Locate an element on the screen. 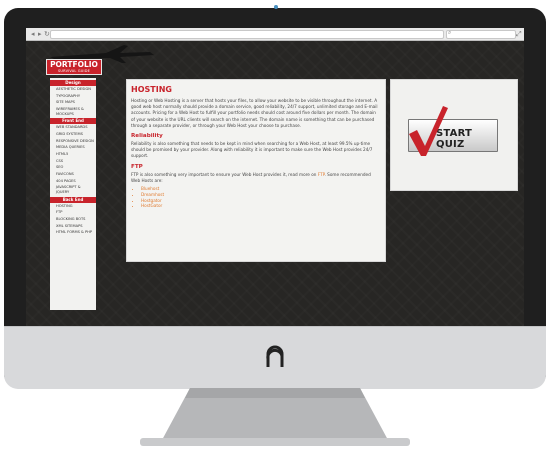 This screenshot has width=550, height=450. monitor-base is located at coordinates (275, 442).